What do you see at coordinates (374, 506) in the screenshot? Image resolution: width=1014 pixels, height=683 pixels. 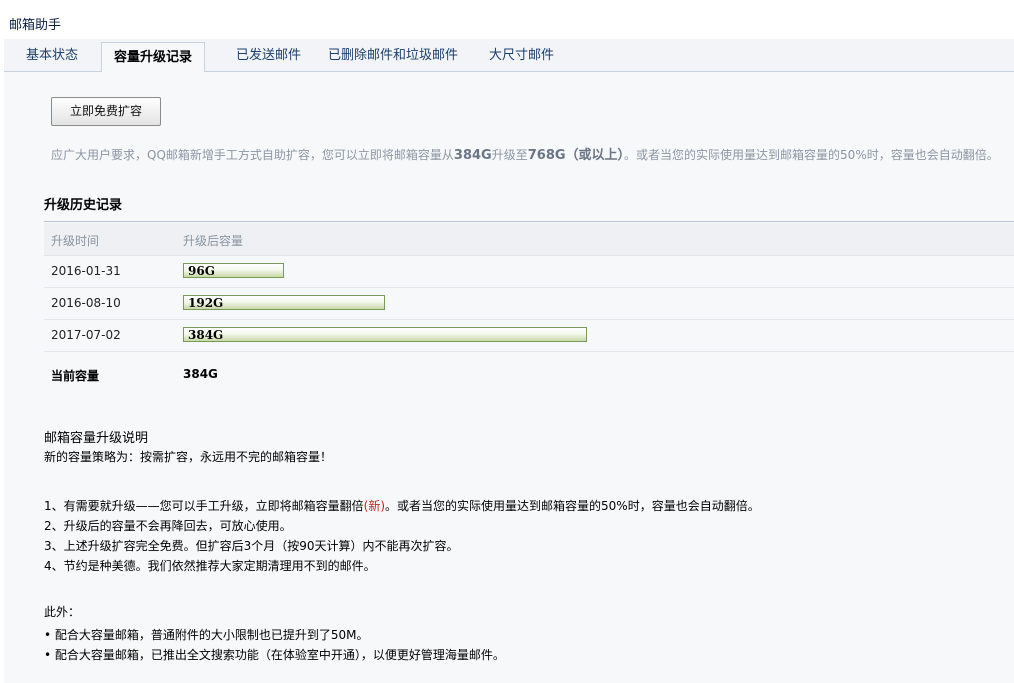 I see `new-badge: (新)` at bounding box center [374, 506].